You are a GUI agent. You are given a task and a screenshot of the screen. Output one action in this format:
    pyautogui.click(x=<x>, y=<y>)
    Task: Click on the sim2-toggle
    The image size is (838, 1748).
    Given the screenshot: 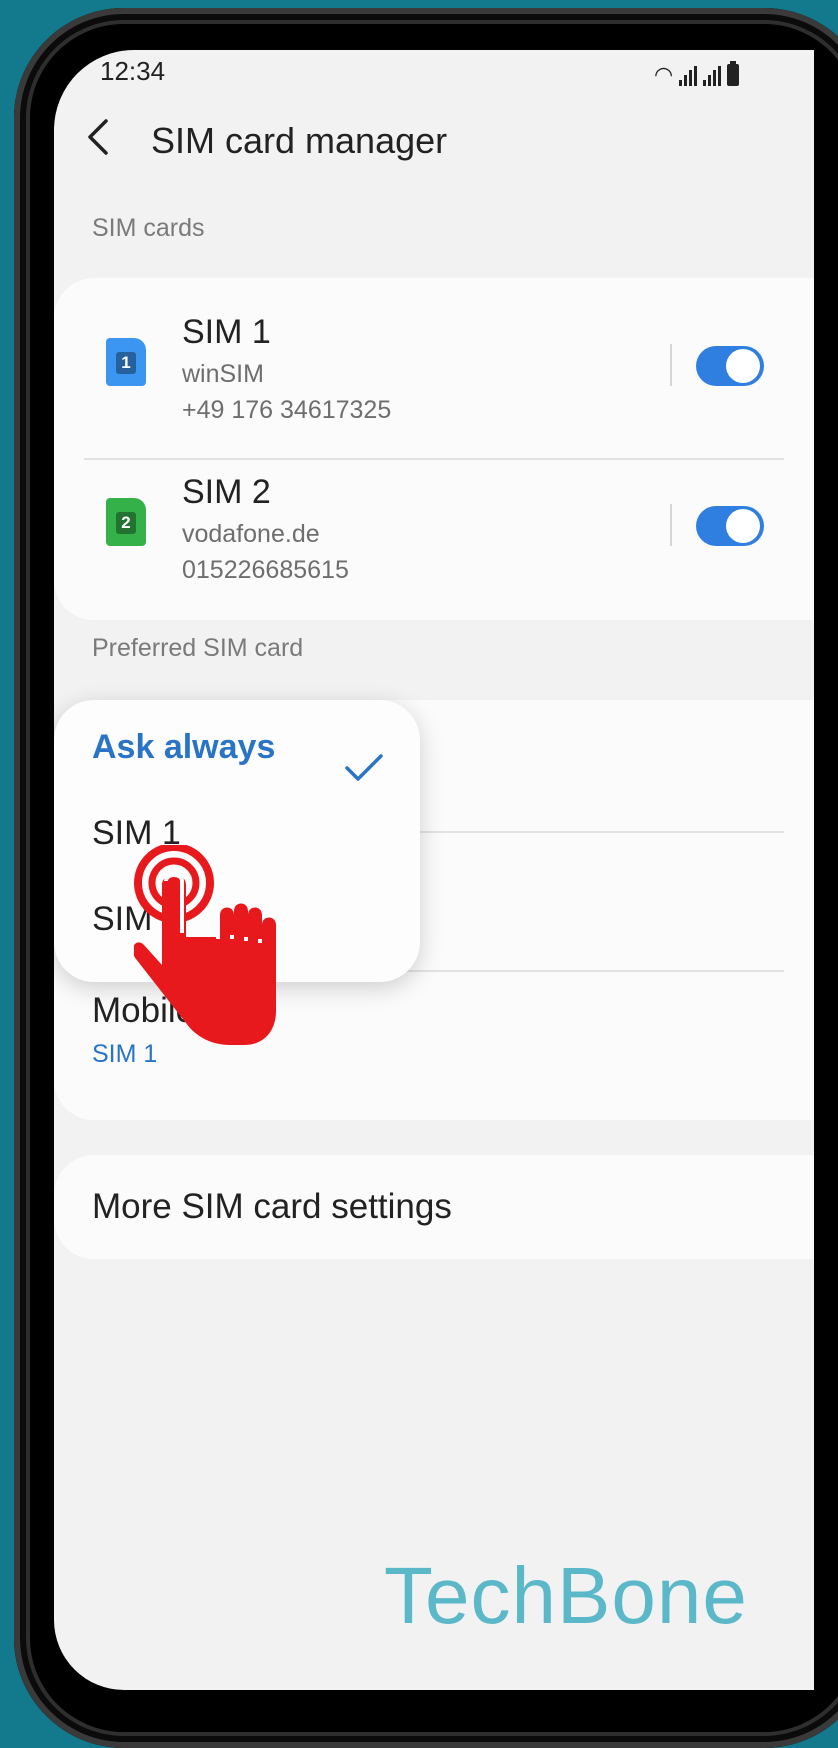 What is the action you would take?
    pyautogui.click(x=730, y=526)
    